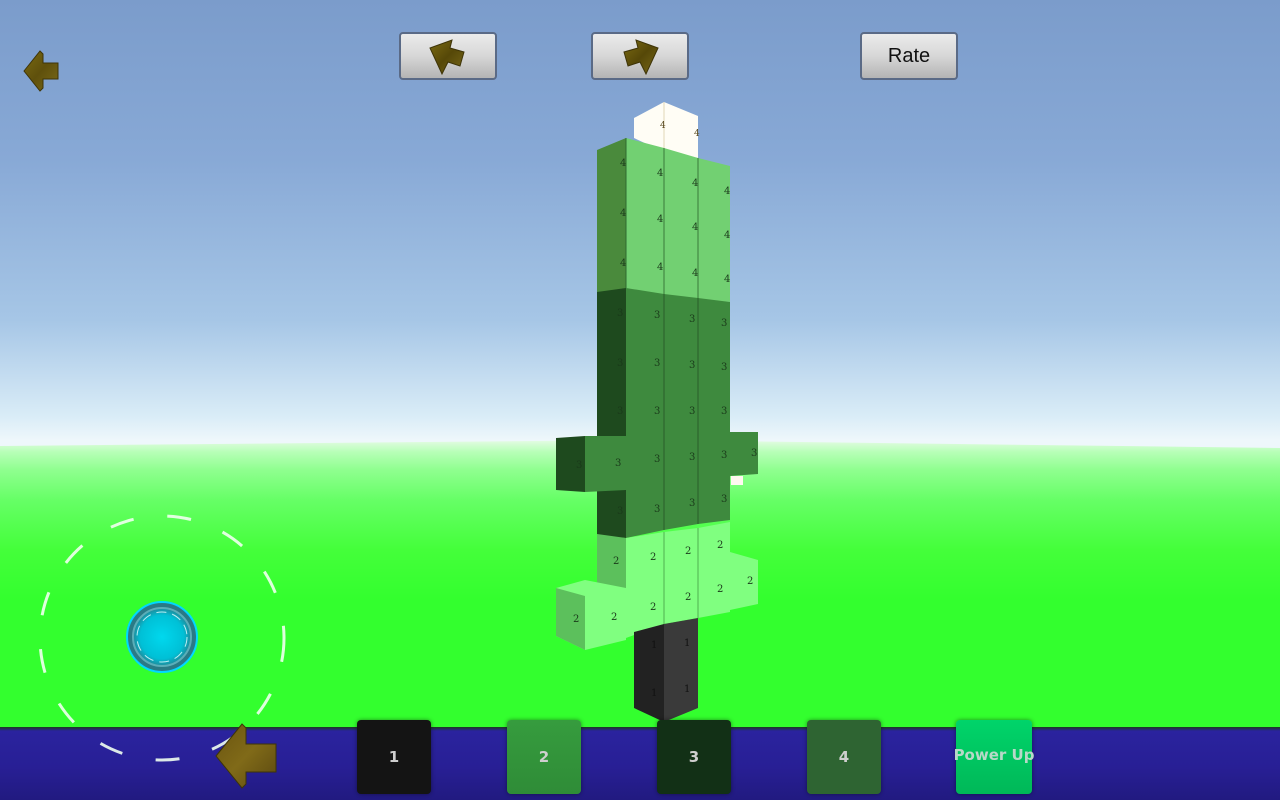  I want to click on power-up-label: Power Up, so click(994, 755).